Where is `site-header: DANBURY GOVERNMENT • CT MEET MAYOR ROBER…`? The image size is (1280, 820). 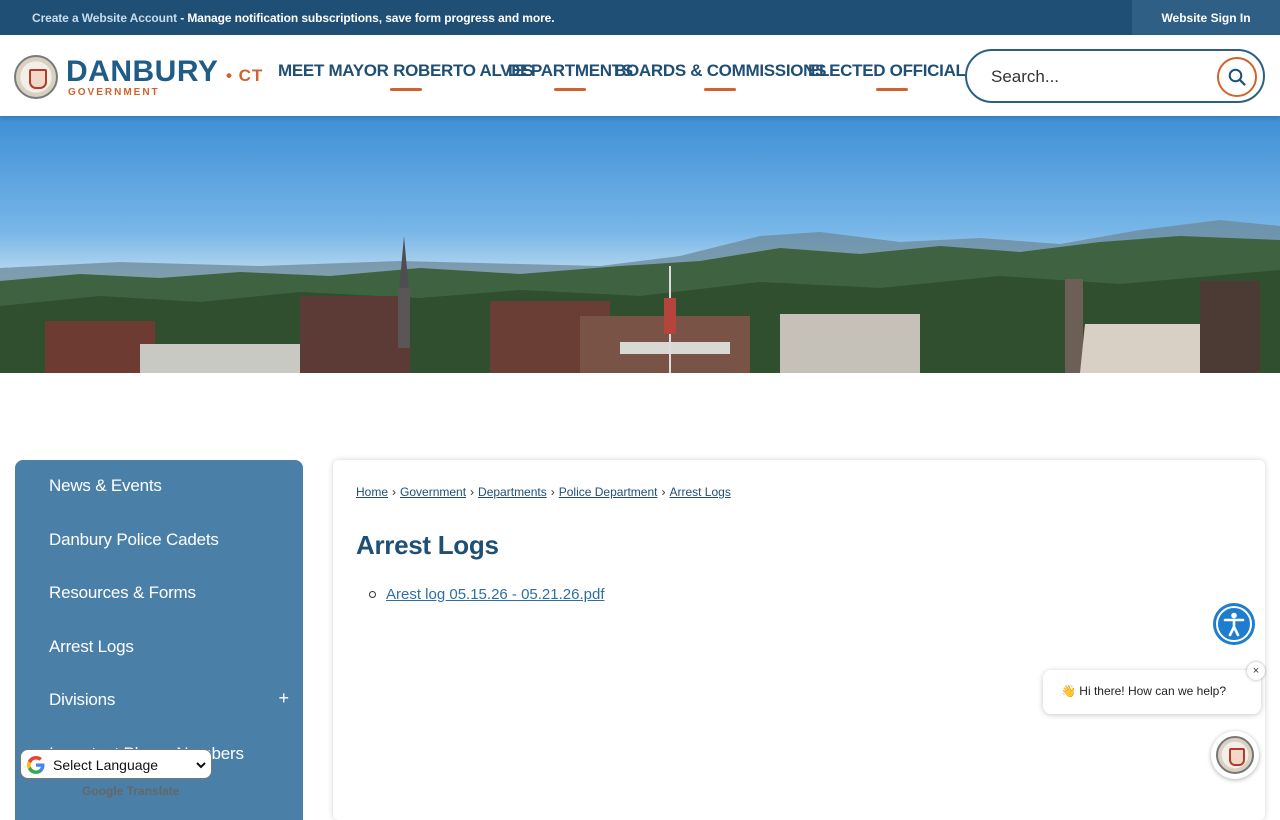
site-header: DANBURY GOVERNMENT • CT MEET MAYOR ROBER… is located at coordinates (640, 75).